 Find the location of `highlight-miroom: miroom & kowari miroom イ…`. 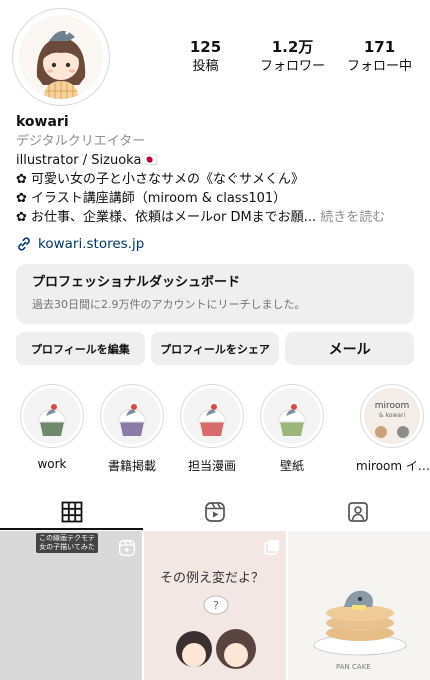

highlight-miroom: miroom & kowari miroom イ… is located at coordinates (393, 429).